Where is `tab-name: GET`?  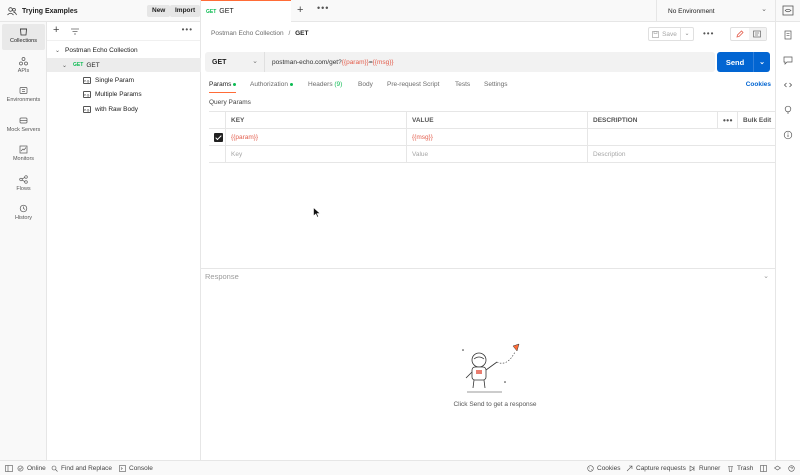 tab-name: GET is located at coordinates (226, 11).